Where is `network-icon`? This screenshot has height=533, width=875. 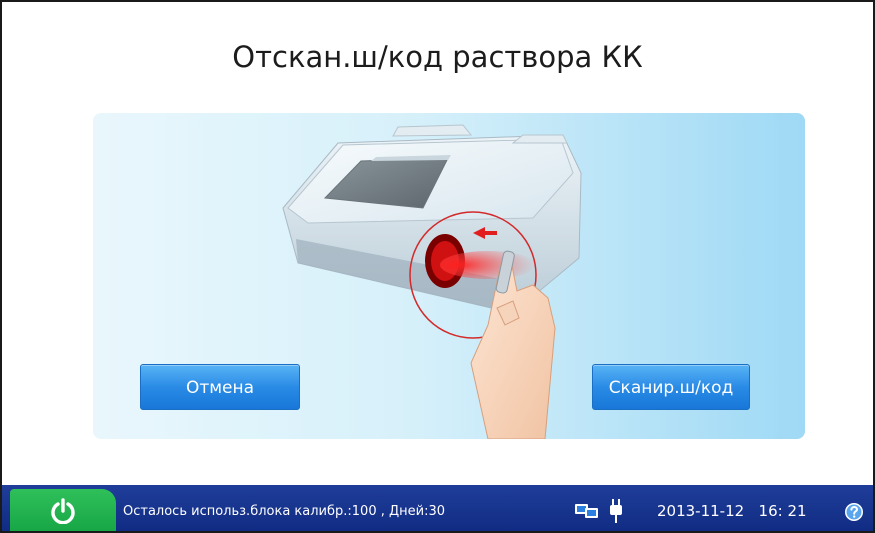 network-icon is located at coordinates (586, 511).